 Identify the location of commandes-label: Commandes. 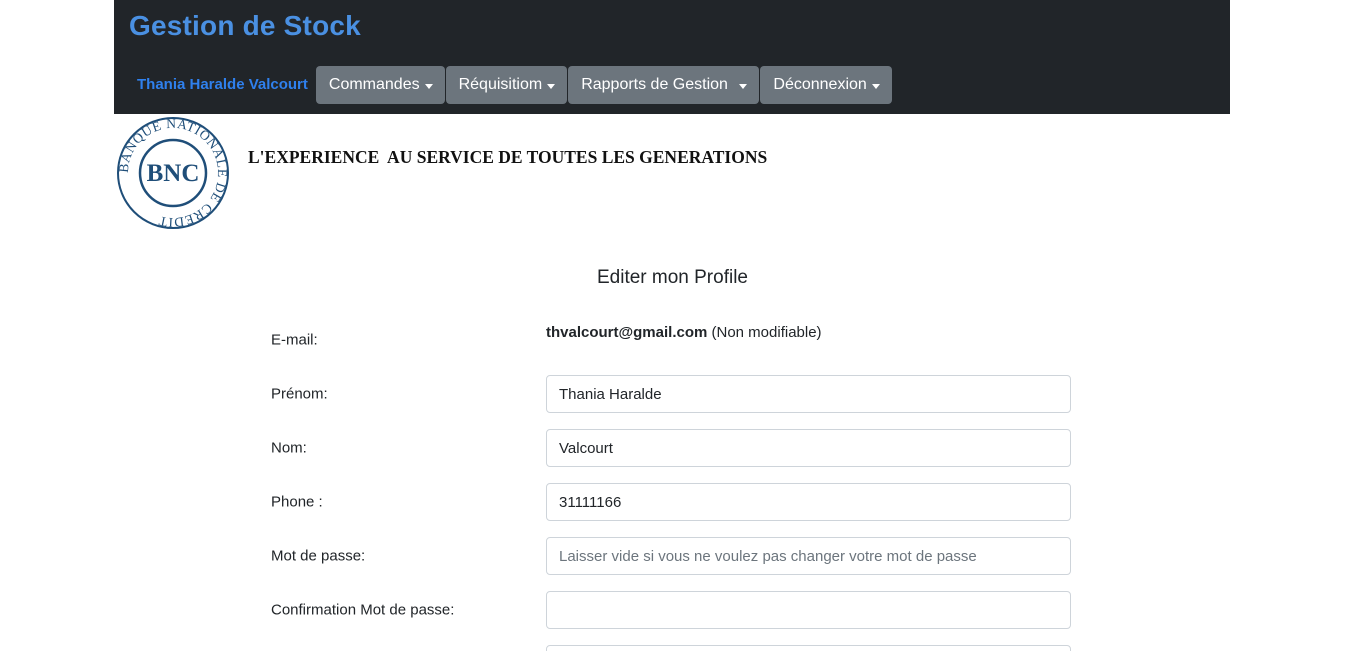
(374, 84).